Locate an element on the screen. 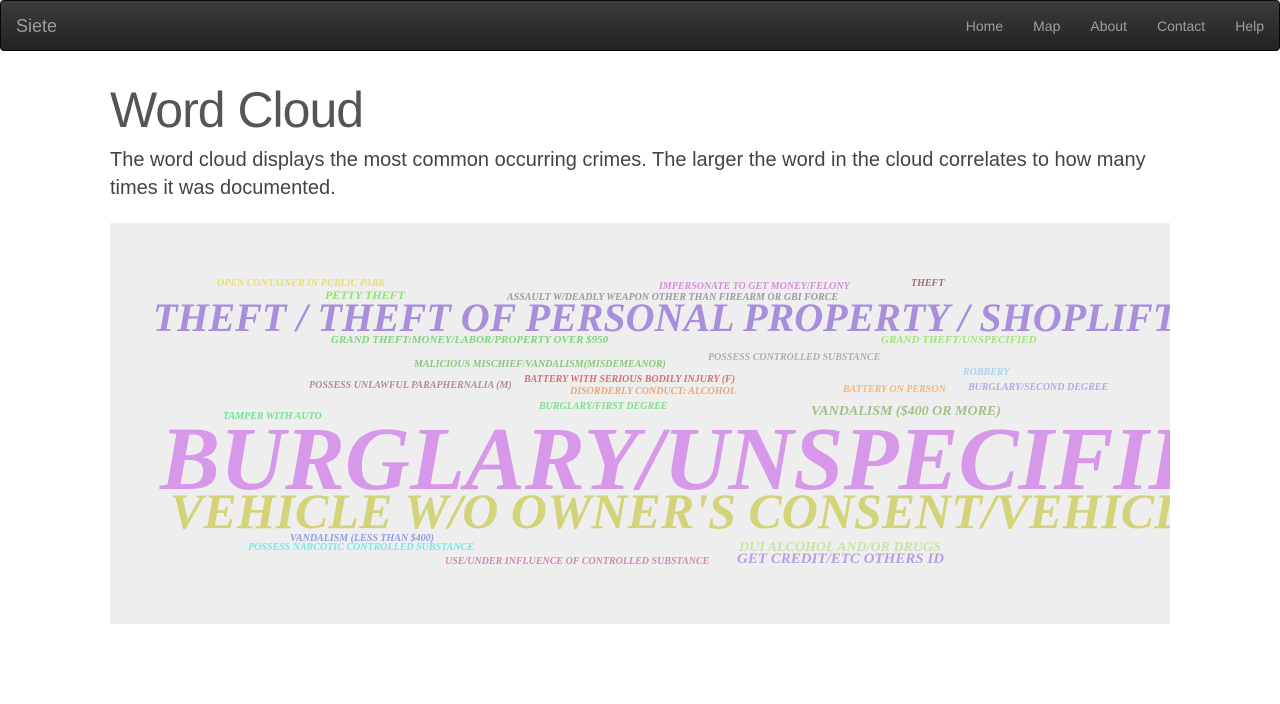 The width and height of the screenshot is (1280, 704). word-cloud-word: BATTERY WITH SERIOUS BODILY INJURY (F) is located at coordinates (629, 379).